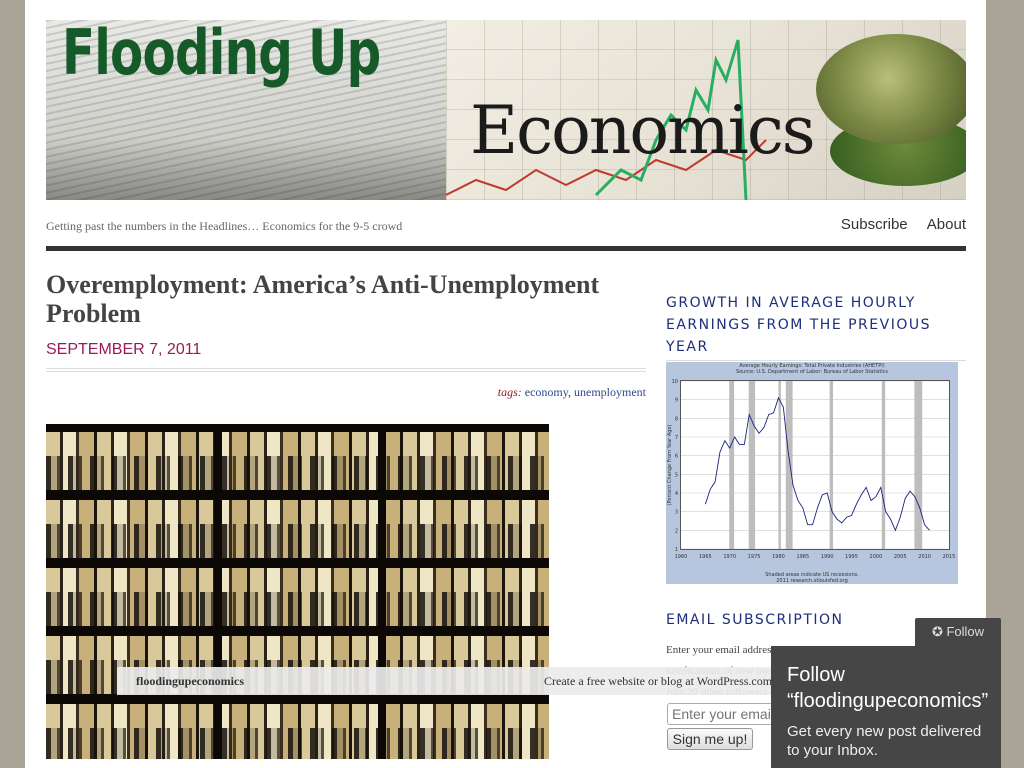  I want to click on footer-site-link: floodingupeconomics, so click(190, 681).